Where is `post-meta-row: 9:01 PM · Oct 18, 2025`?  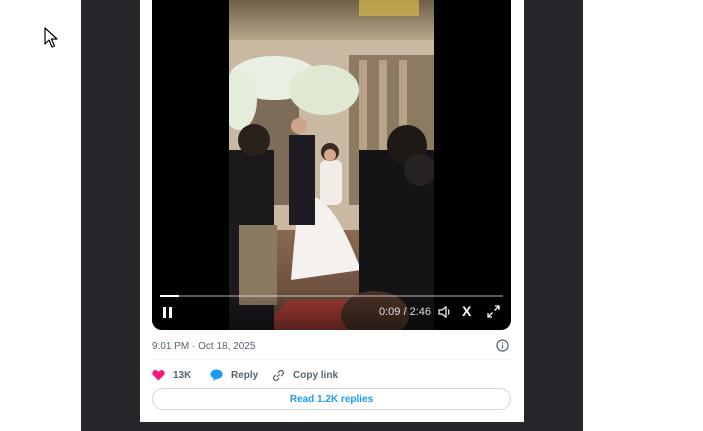
post-meta-row: 9:01 PM · Oct 18, 2025 is located at coordinates (331, 347).